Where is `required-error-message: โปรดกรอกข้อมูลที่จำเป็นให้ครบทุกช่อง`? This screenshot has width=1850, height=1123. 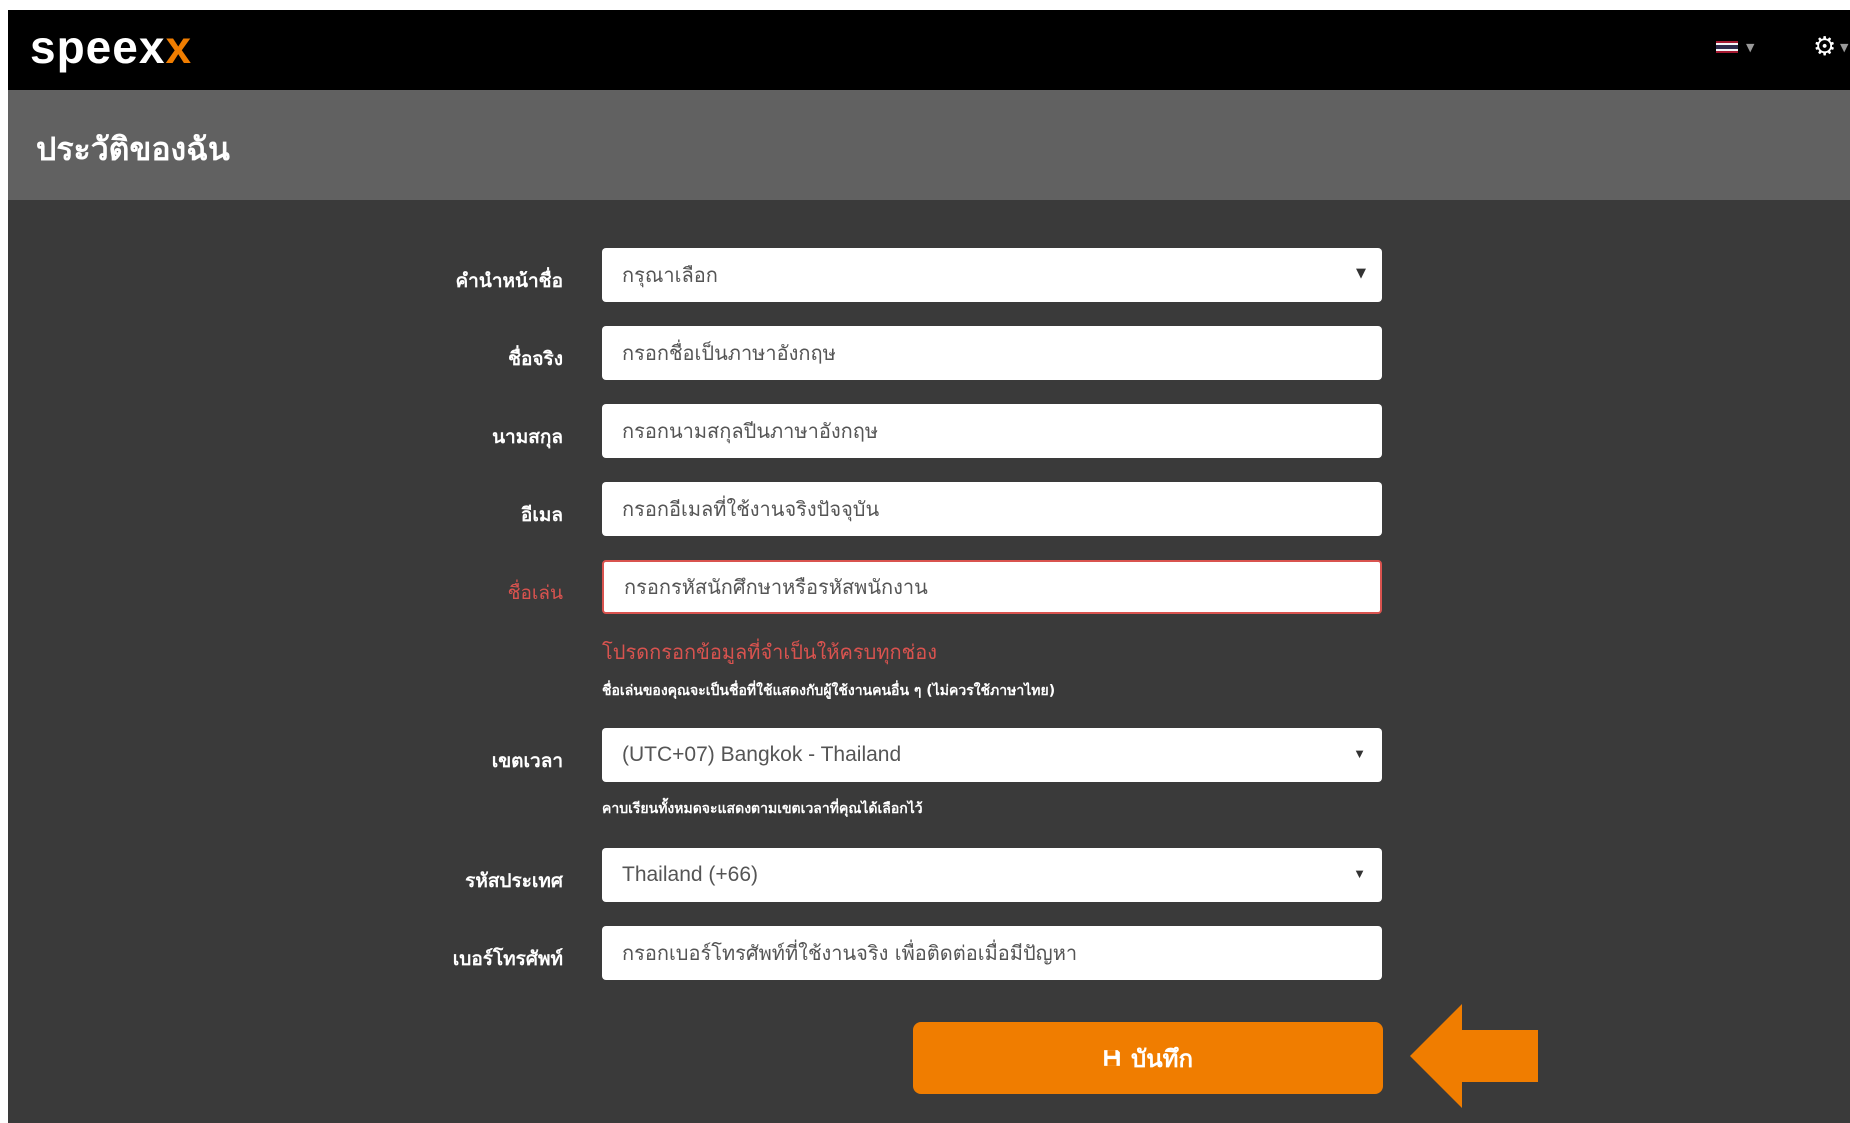 required-error-message: โปรดกรอกข้อมูลที่จำเป็นให้ครบทุกช่อง is located at coordinates (770, 652).